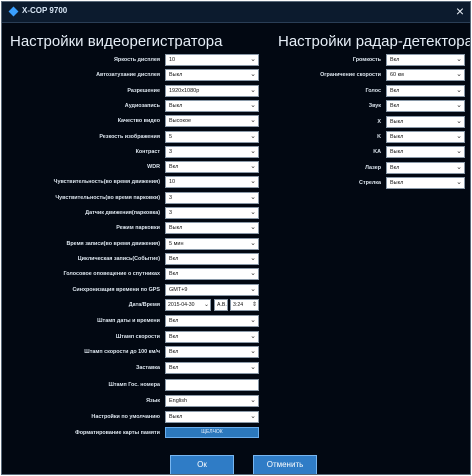  What do you see at coordinates (374, 106) in the screenshot?
I see `radar-setting-label: Звук` at bounding box center [374, 106].